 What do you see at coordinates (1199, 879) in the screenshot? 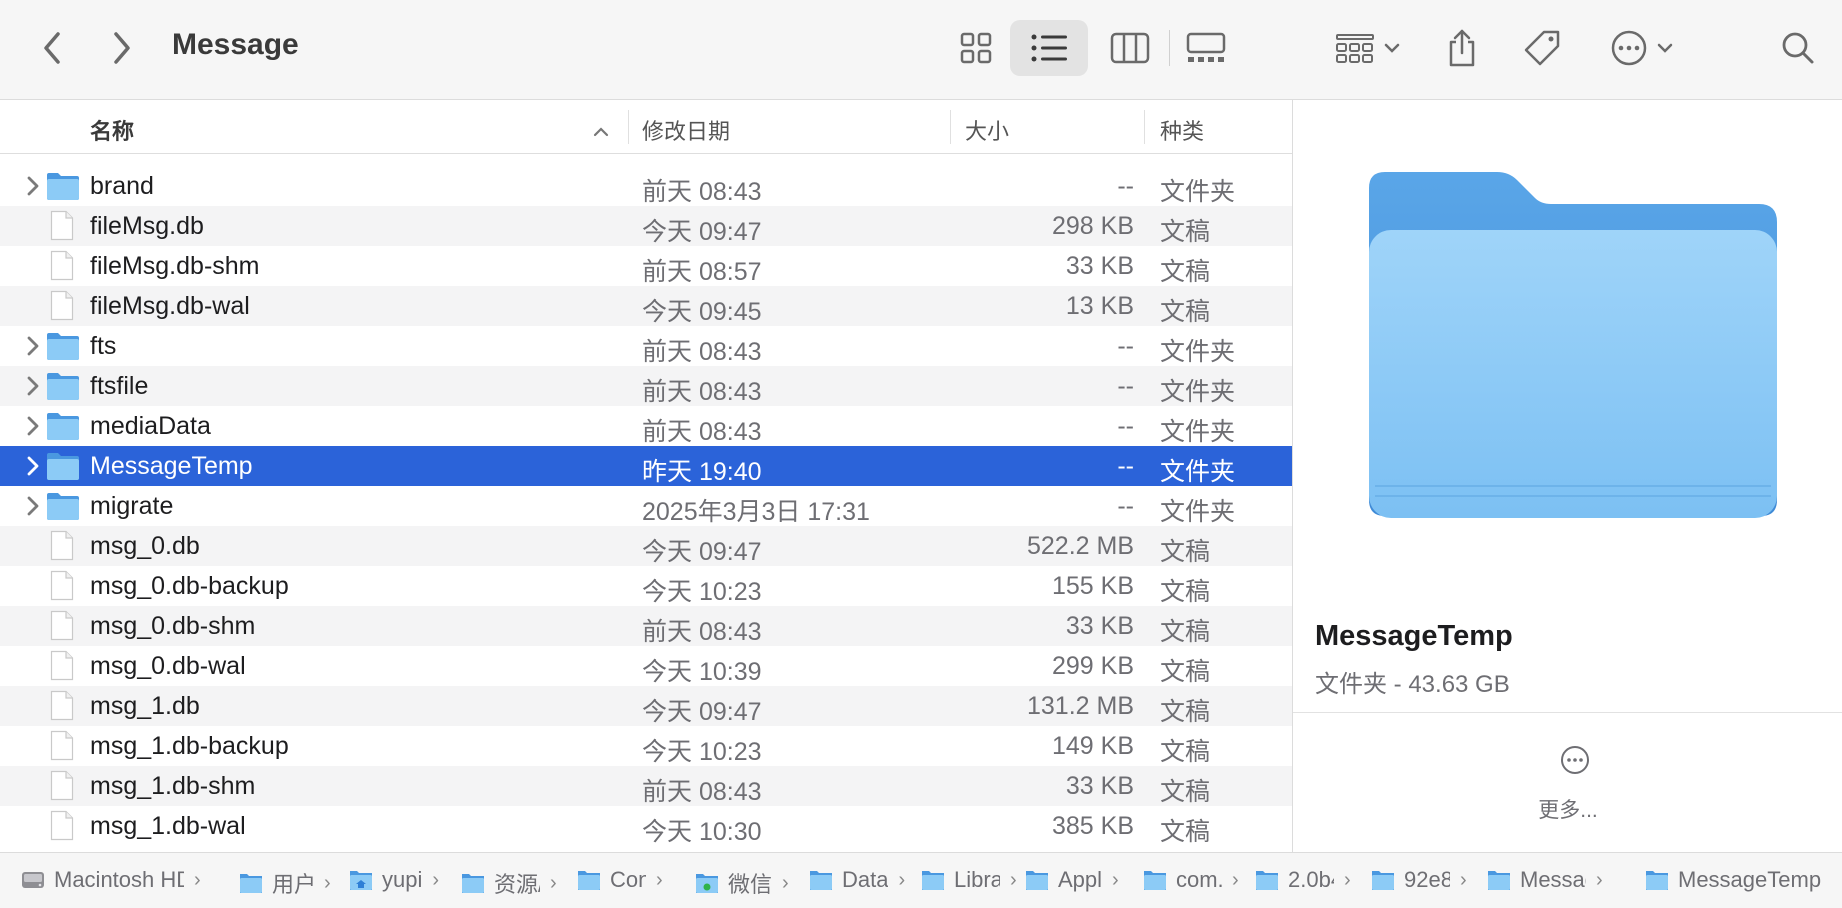
I see `breadcrumb-label: com.` at bounding box center [1199, 879].